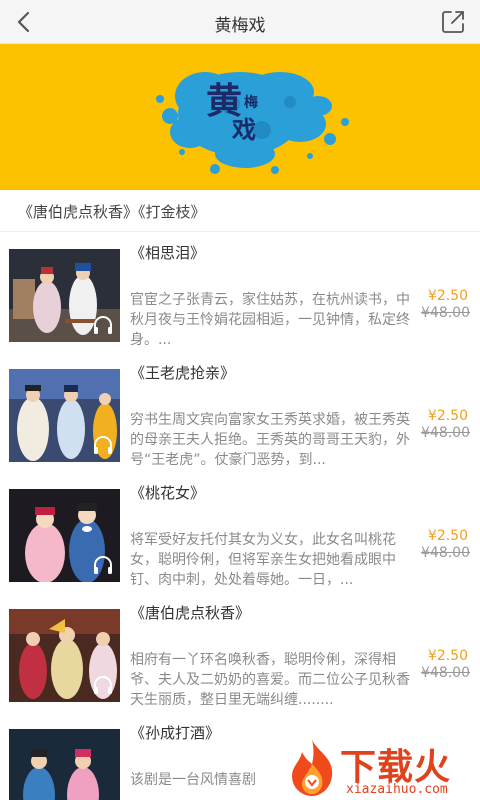 This screenshot has height=800, width=480. What do you see at coordinates (397, 789) in the screenshot?
I see `watermark-url: xiazaihuo.com` at bounding box center [397, 789].